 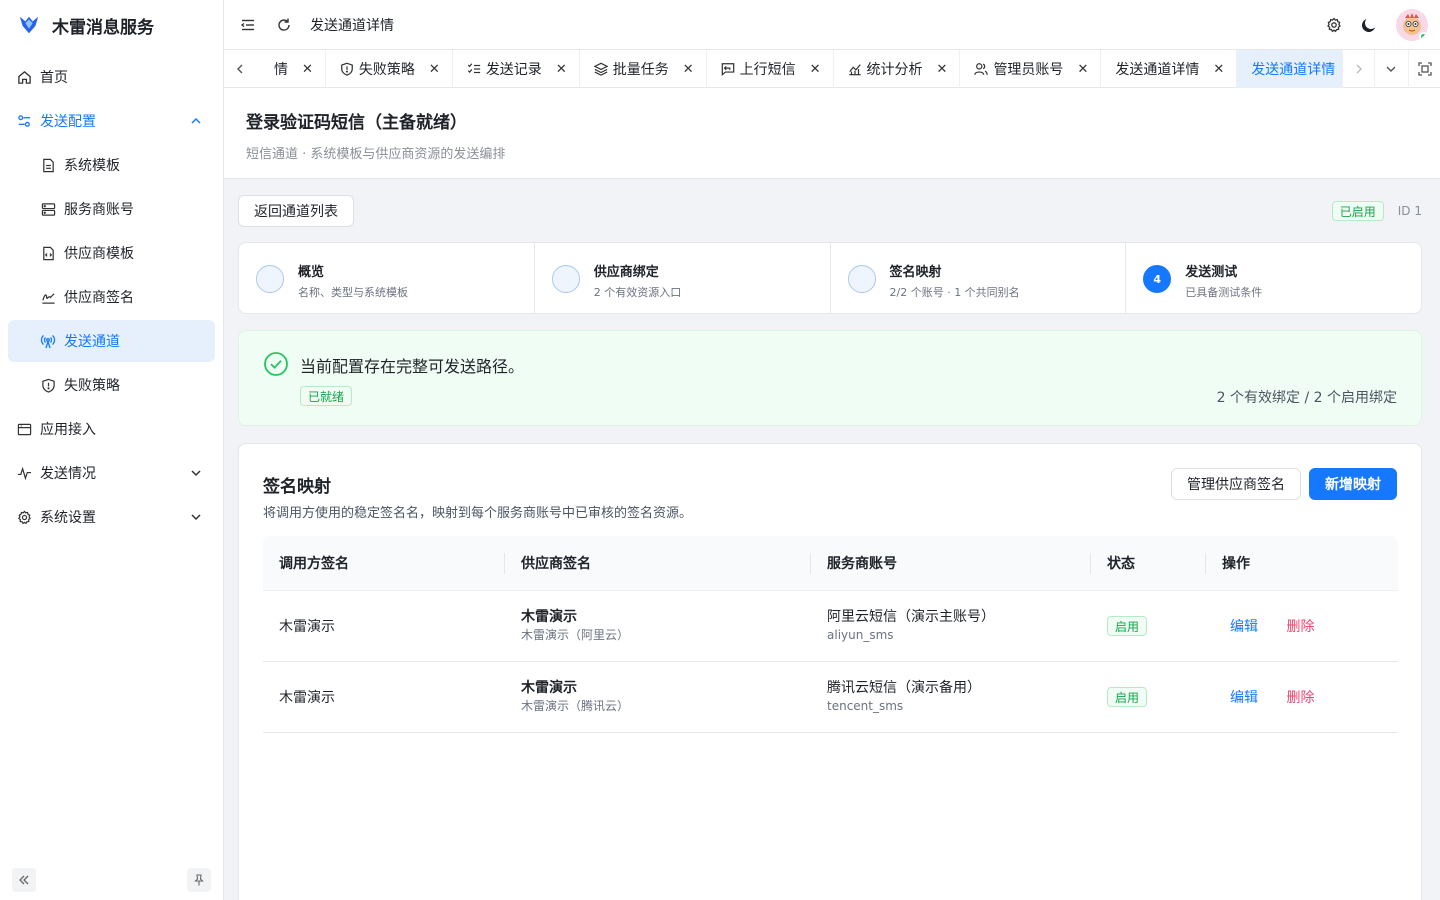 What do you see at coordinates (1412, 25) in the screenshot?
I see `avatar` at bounding box center [1412, 25].